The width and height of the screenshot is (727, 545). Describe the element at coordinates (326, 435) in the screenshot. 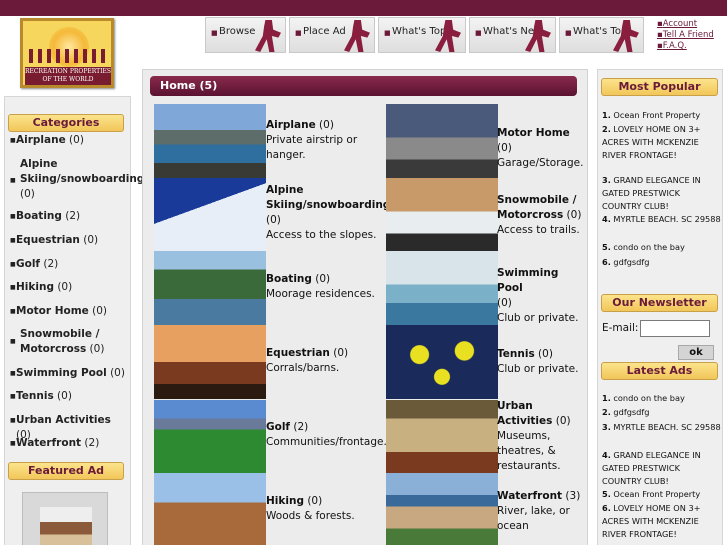

I see `listing-golf: Golf (2) Communities/frontage.` at that location.